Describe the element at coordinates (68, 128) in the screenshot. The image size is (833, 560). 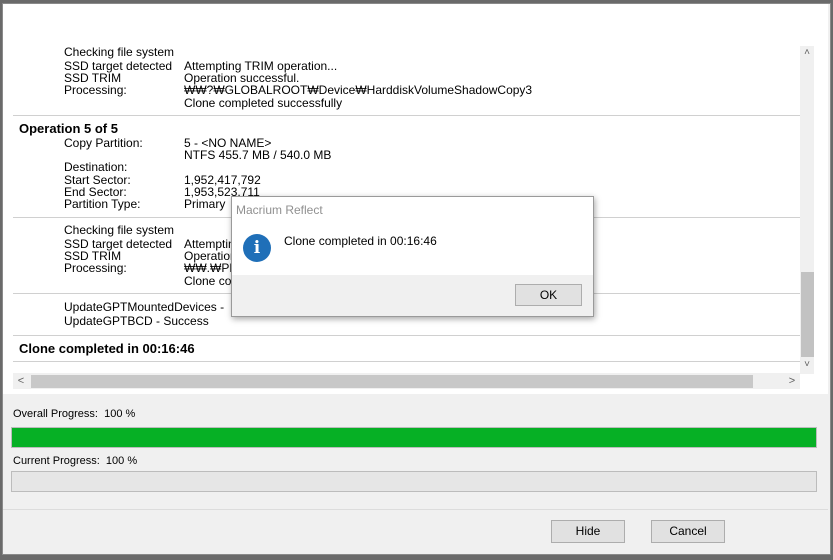
I see `operation-header: Operation 5 of 5` at that location.